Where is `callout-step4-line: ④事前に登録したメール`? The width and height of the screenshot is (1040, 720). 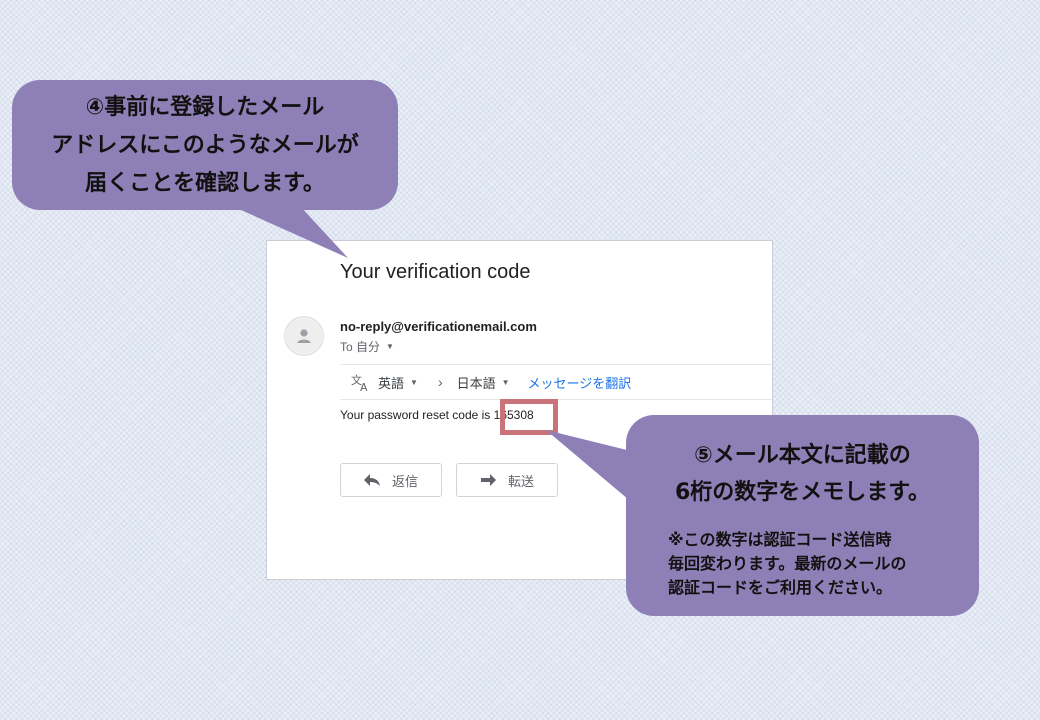
callout-step4-line: ④事前に登録したメール is located at coordinates (205, 107).